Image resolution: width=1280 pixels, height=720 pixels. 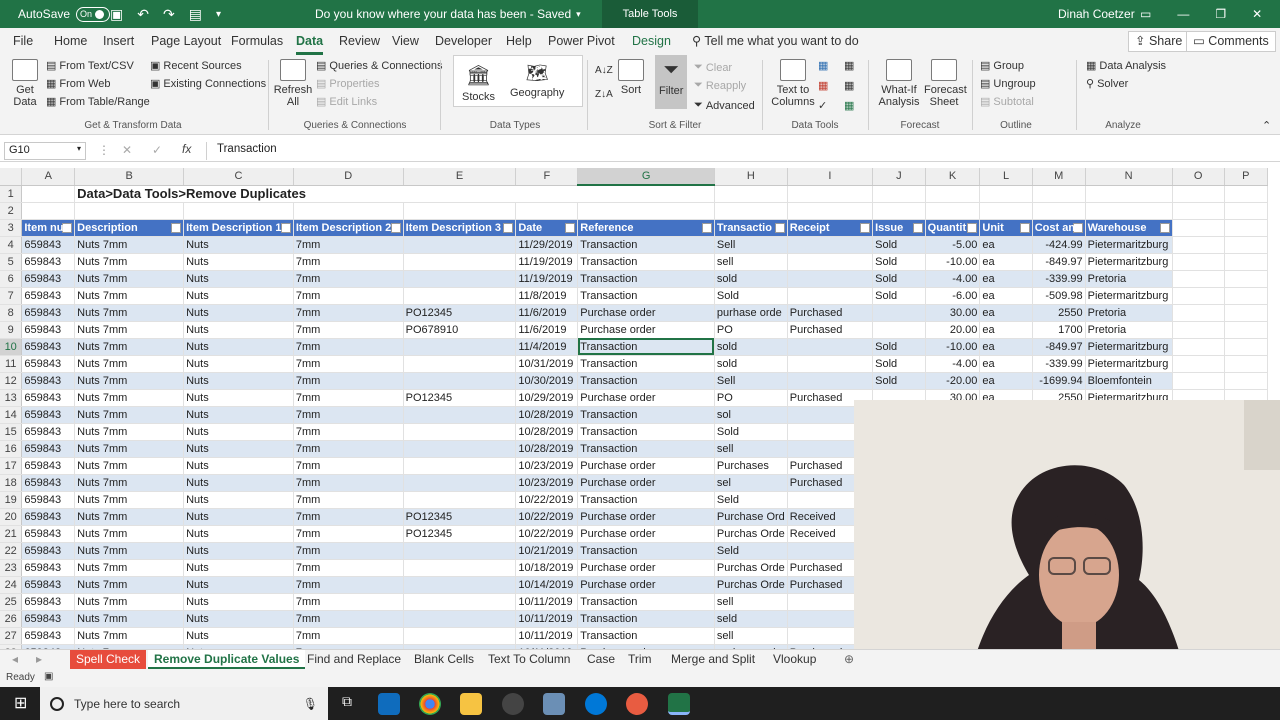 I want to click on cell: Purchase Ord, so click(x=751, y=517).